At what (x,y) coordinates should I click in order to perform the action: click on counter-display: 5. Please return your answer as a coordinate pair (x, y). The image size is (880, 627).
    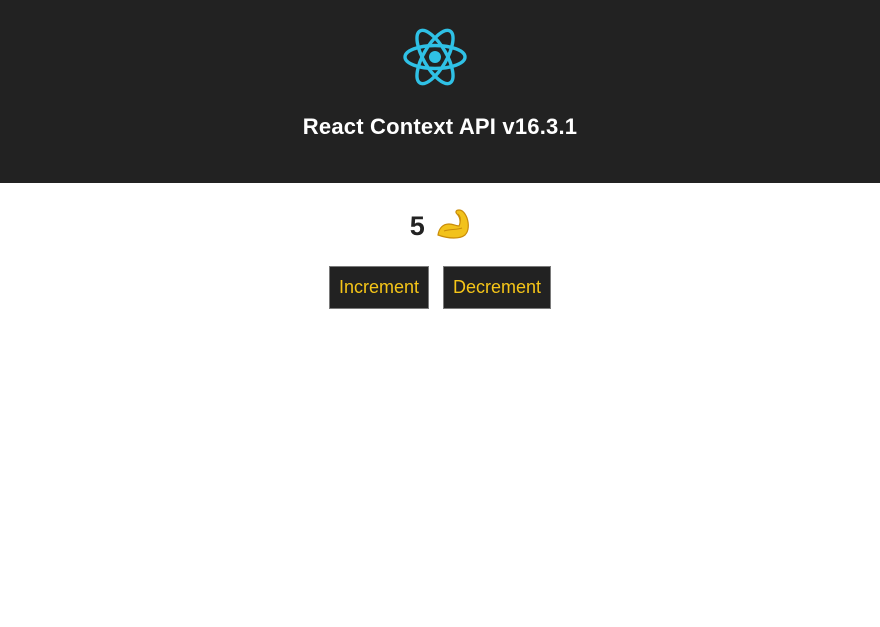
    Looking at the image, I should click on (440, 225).